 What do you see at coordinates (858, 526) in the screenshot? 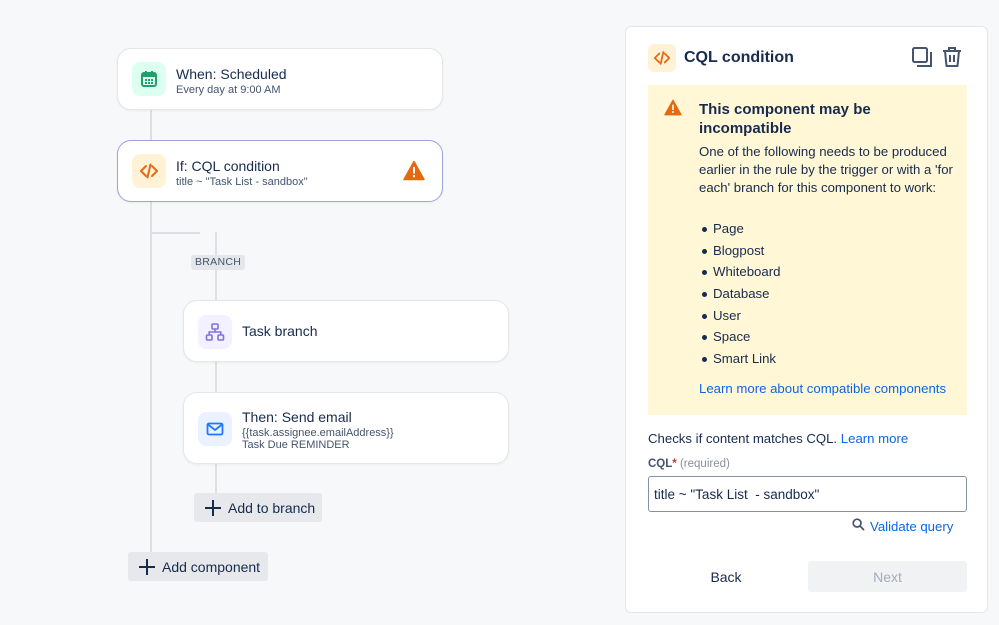
I see `search-icon` at bounding box center [858, 526].